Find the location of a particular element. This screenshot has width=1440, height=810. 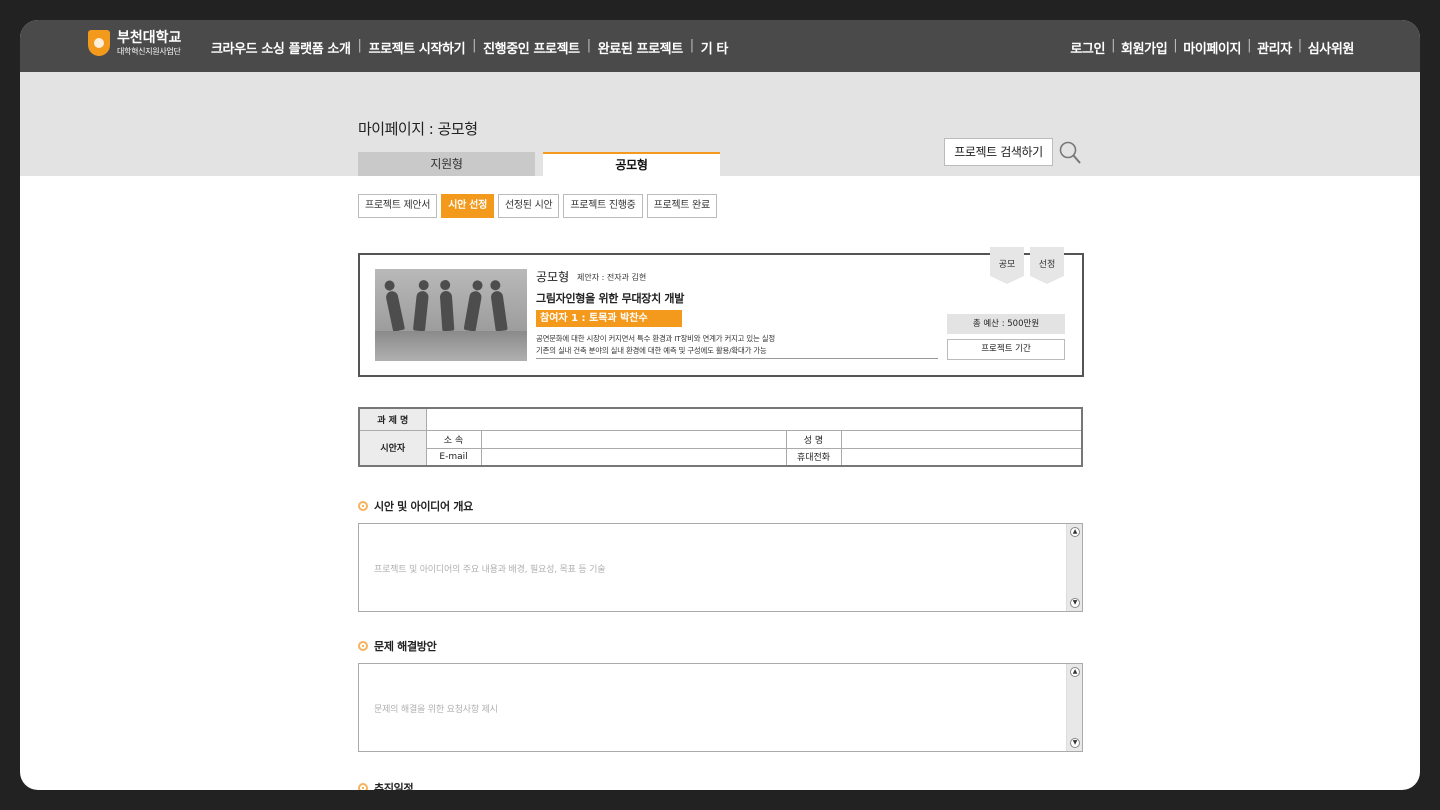

admin-link: 관리자 is located at coordinates (1274, 47).